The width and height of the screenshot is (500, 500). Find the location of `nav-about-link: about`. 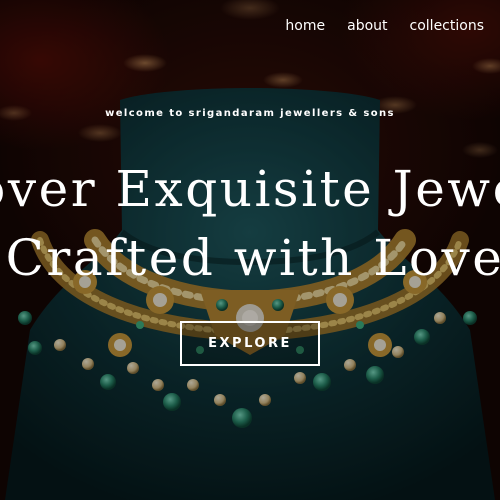

nav-about-link: about is located at coordinates (367, 26).